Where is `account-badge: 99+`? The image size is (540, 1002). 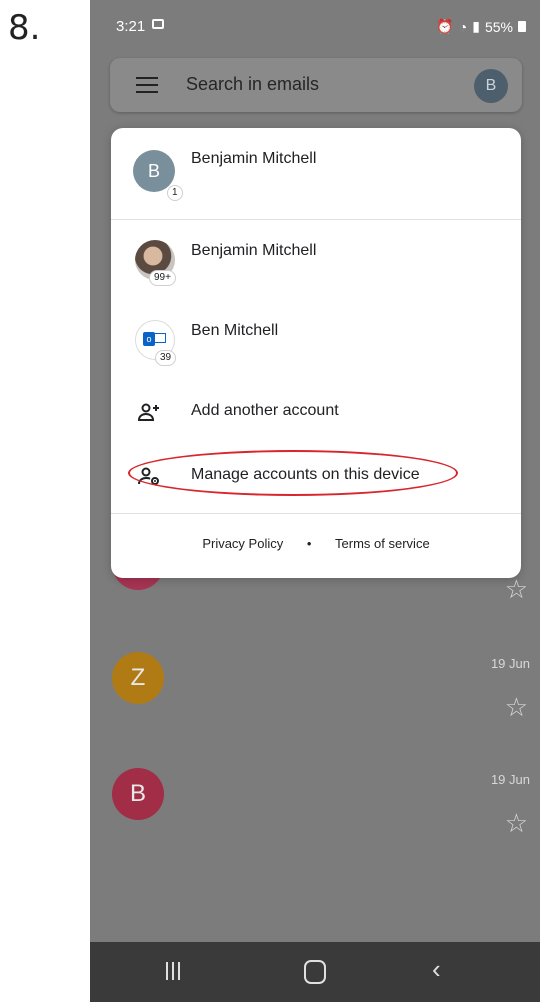 account-badge: 99+ is located at coordinates (162, 278).